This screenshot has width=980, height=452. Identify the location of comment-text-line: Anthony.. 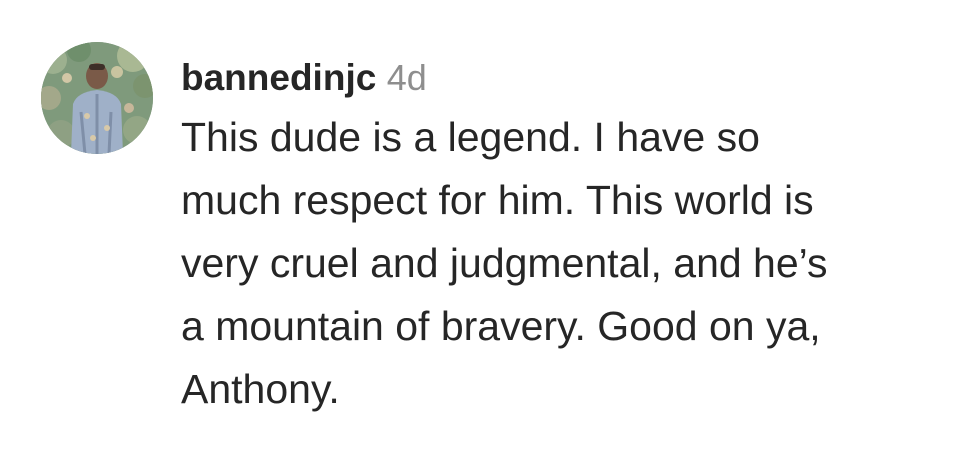
(260, 389).